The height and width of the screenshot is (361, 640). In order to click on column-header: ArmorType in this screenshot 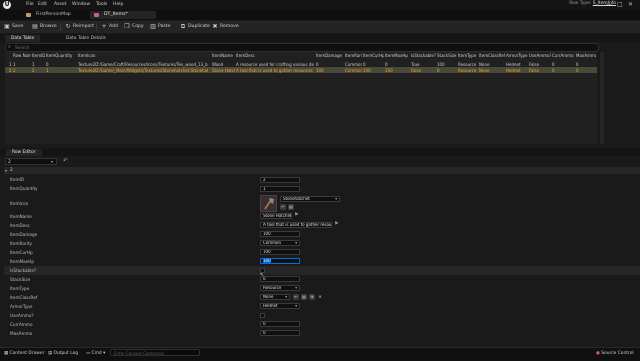, I will do `click(517, 55)`.